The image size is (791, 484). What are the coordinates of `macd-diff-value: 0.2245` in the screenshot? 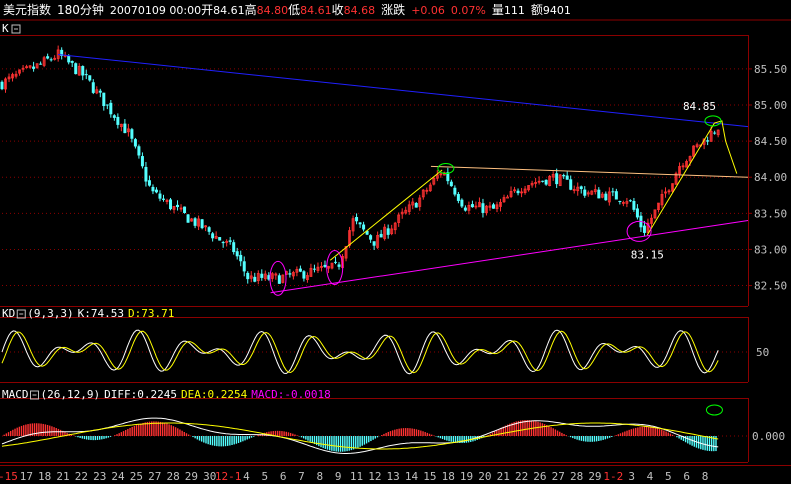 It's located at (157, 394).